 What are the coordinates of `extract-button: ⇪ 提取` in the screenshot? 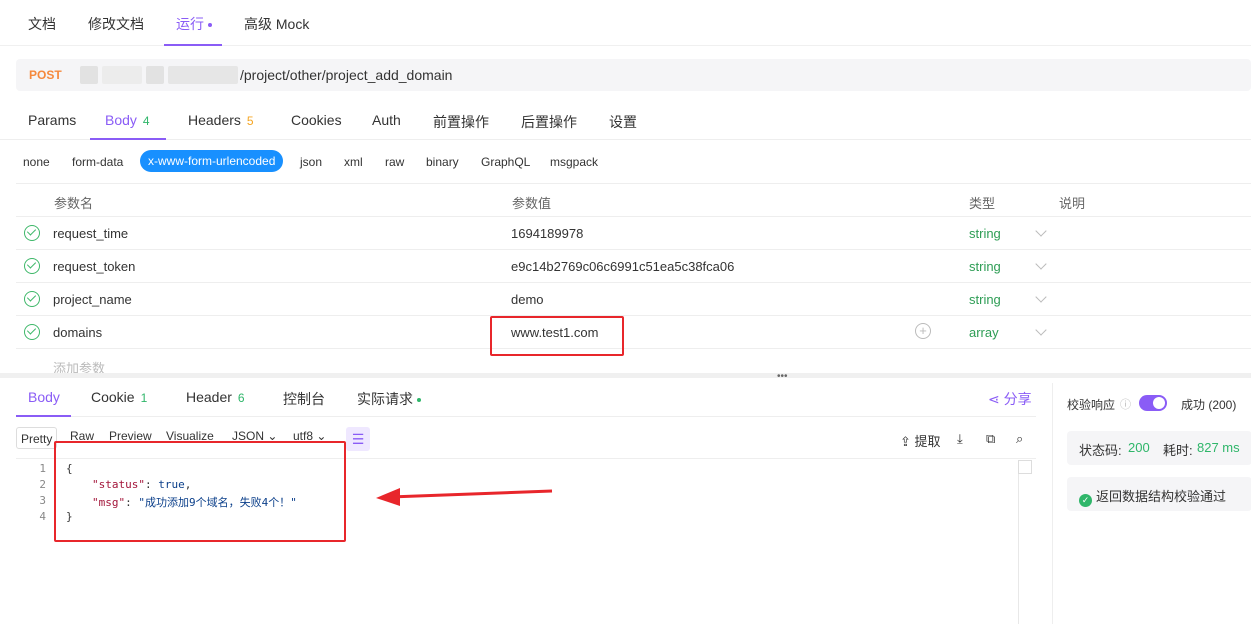 It's located at (920, 440).